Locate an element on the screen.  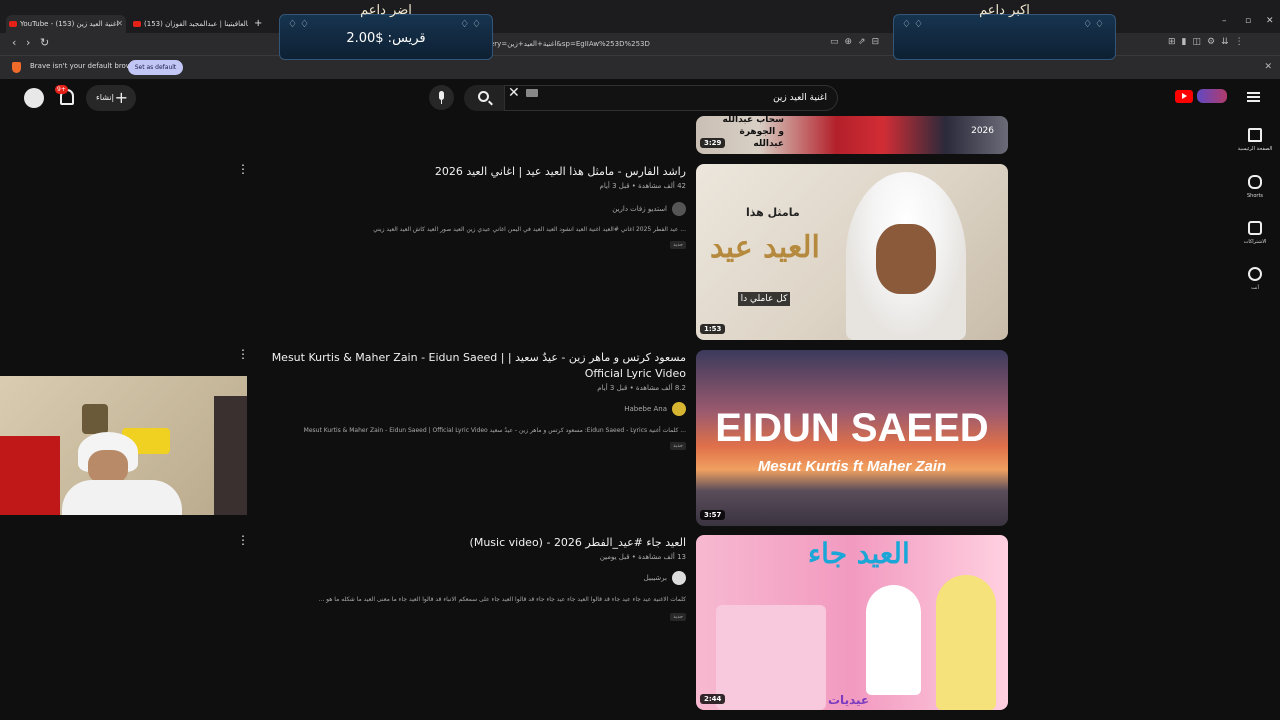
voice-search-mic-icon is located at coordinates (441, 97).